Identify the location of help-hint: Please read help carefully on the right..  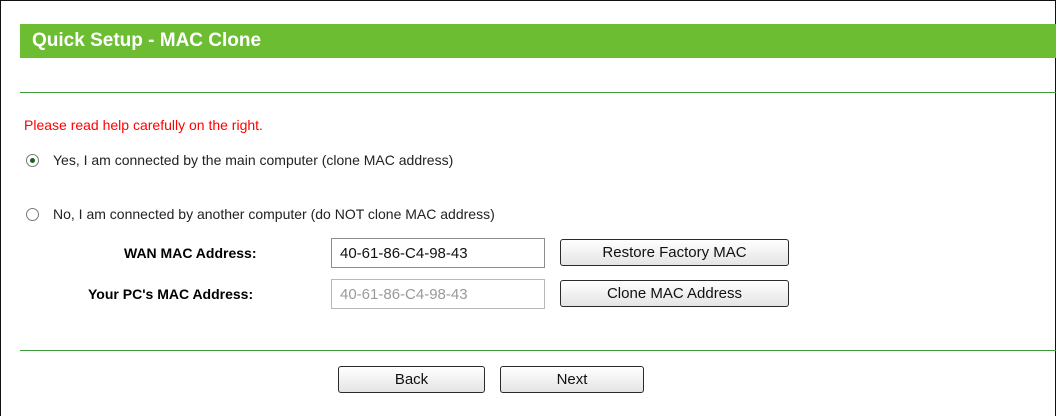
(143, 125).